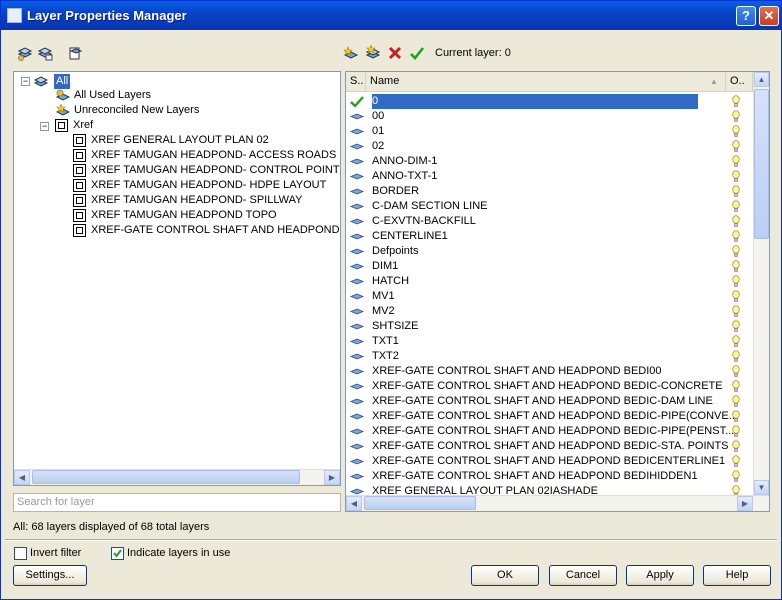 This screenshot has width=782, height=600. I want to click on scroll-down-icon: ▼, so click(761, 487).